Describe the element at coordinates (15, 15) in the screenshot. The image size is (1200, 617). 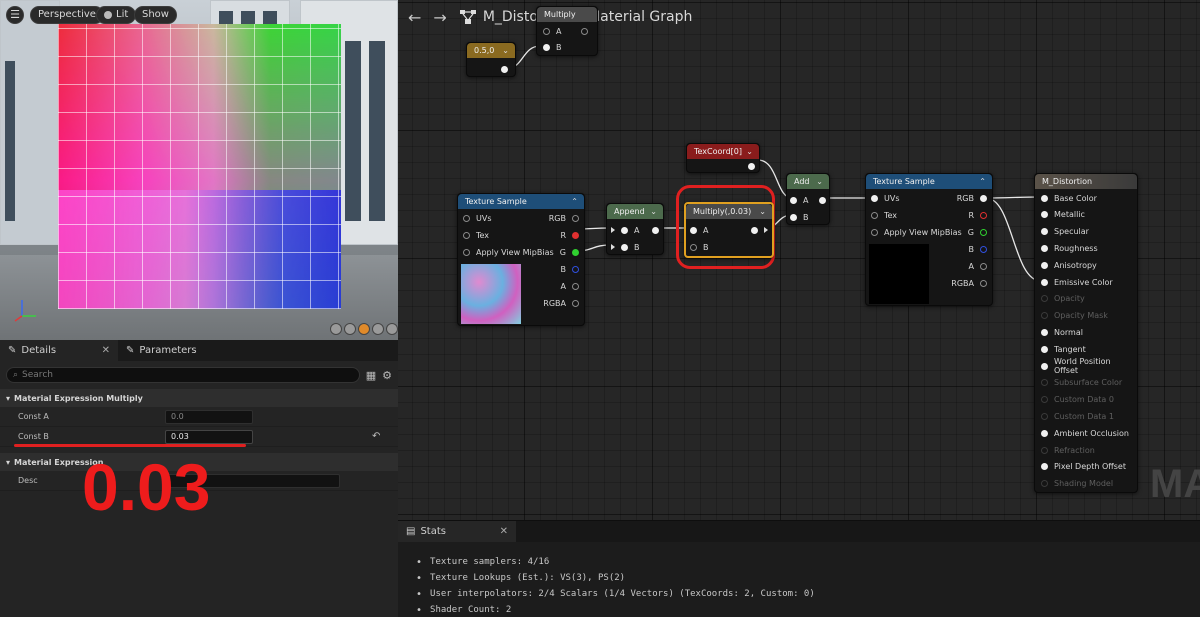
I see `viewport-menu-button: ☰` at that location.